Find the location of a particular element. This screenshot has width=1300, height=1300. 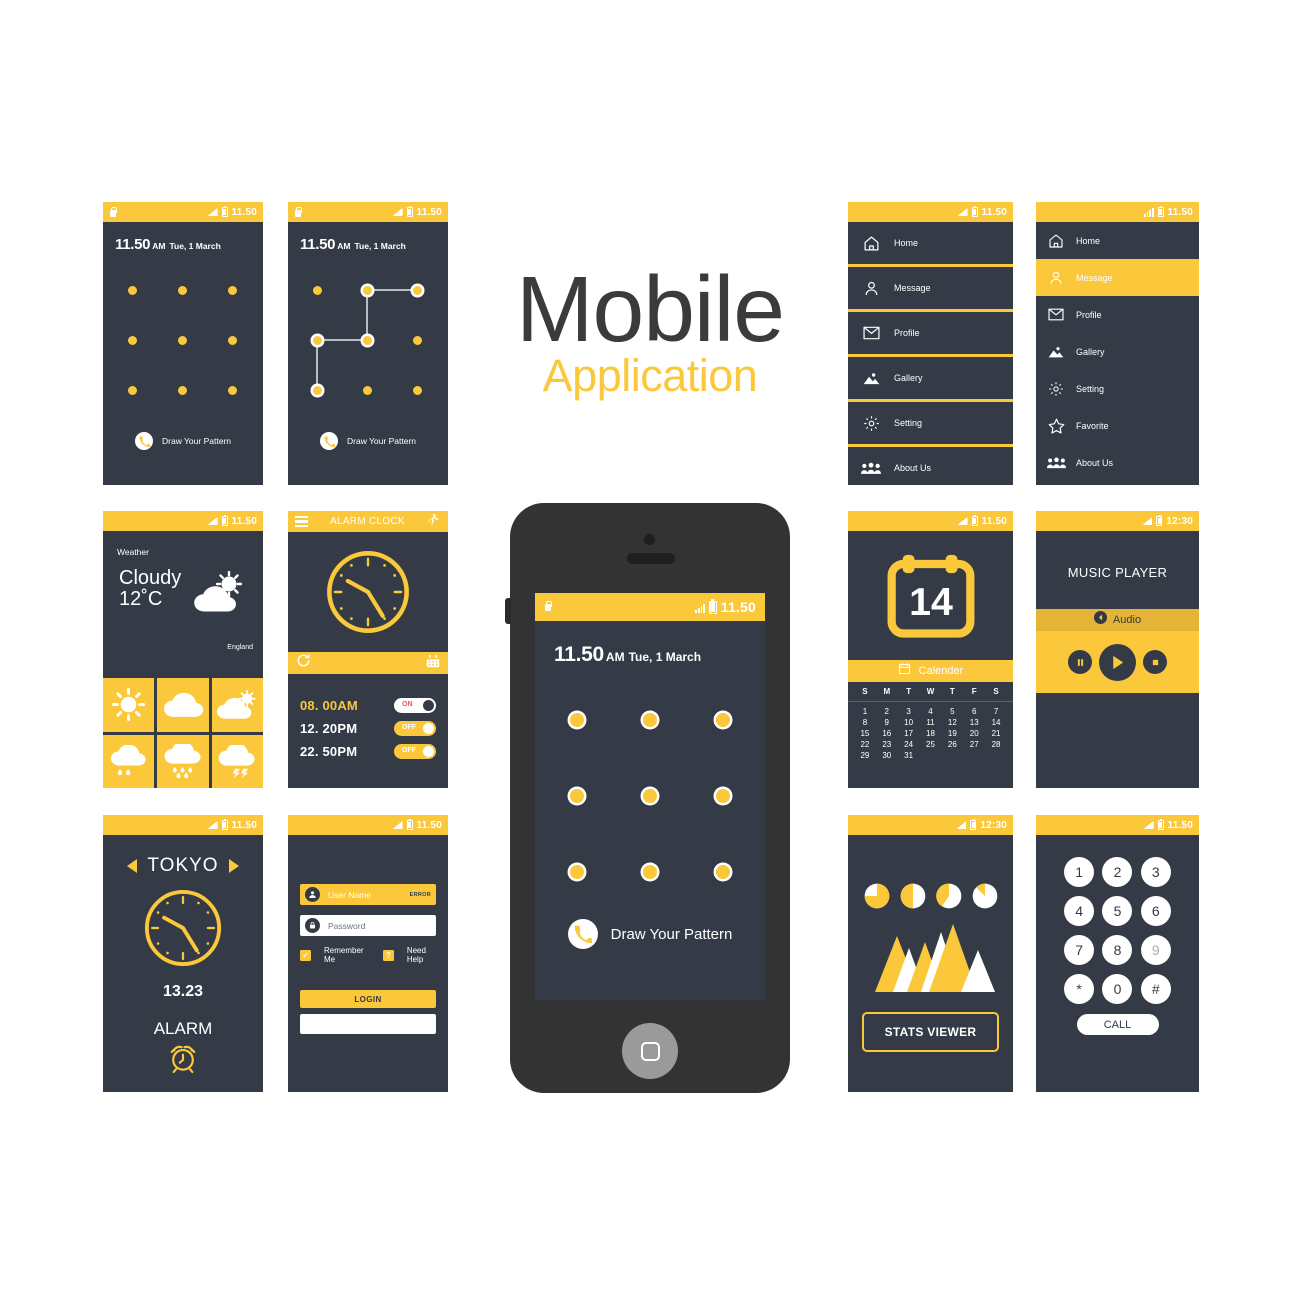

password-field: Password is located at coordinates (368, 925).